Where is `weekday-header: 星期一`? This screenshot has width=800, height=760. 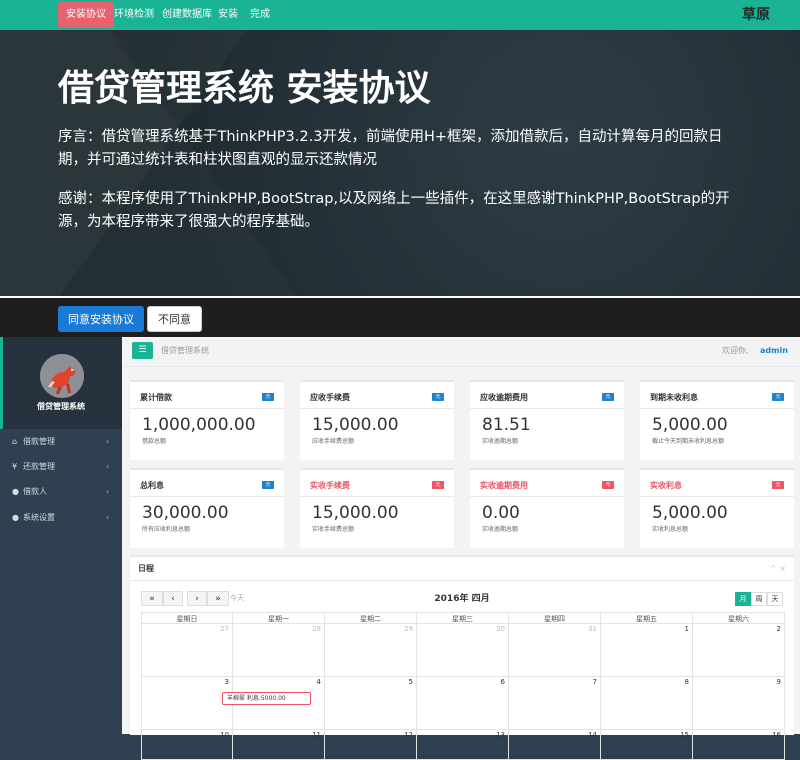
weekday-header: 星期一 is located at coordinates (279, 618).